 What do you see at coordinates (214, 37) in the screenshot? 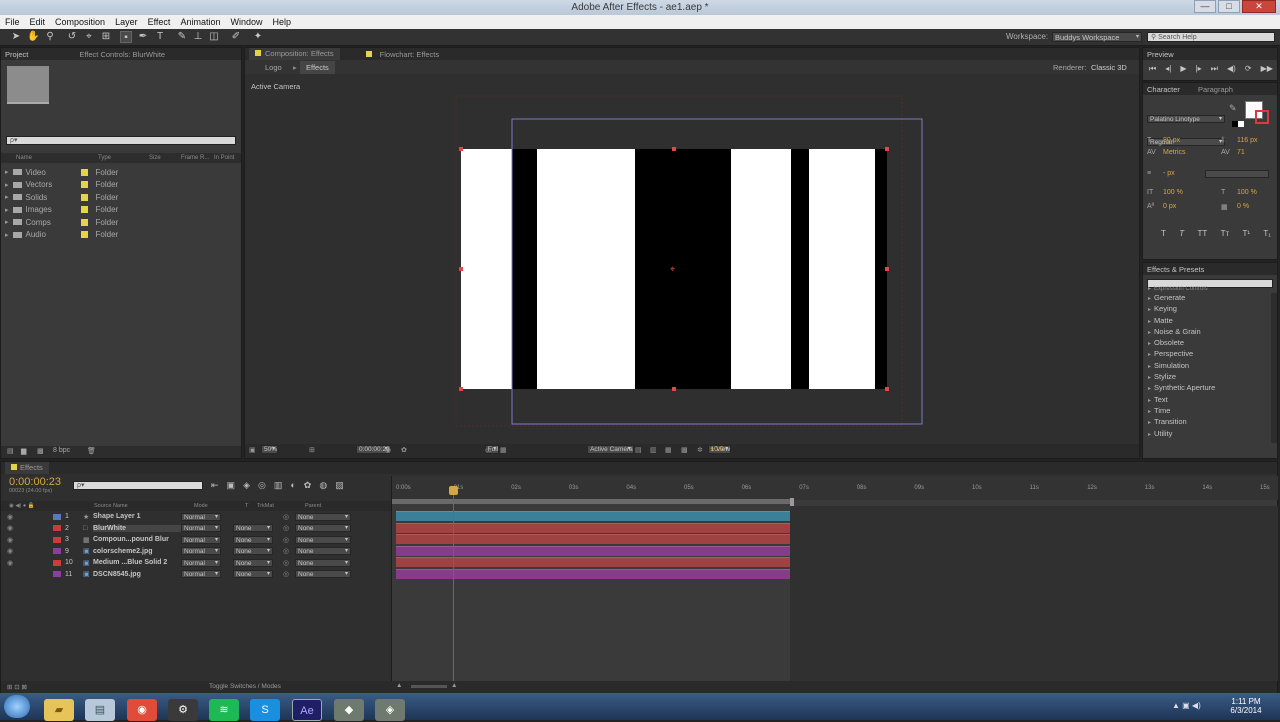
I see `eraser-tool-icon: ◫` at bounding box center [214, 37].